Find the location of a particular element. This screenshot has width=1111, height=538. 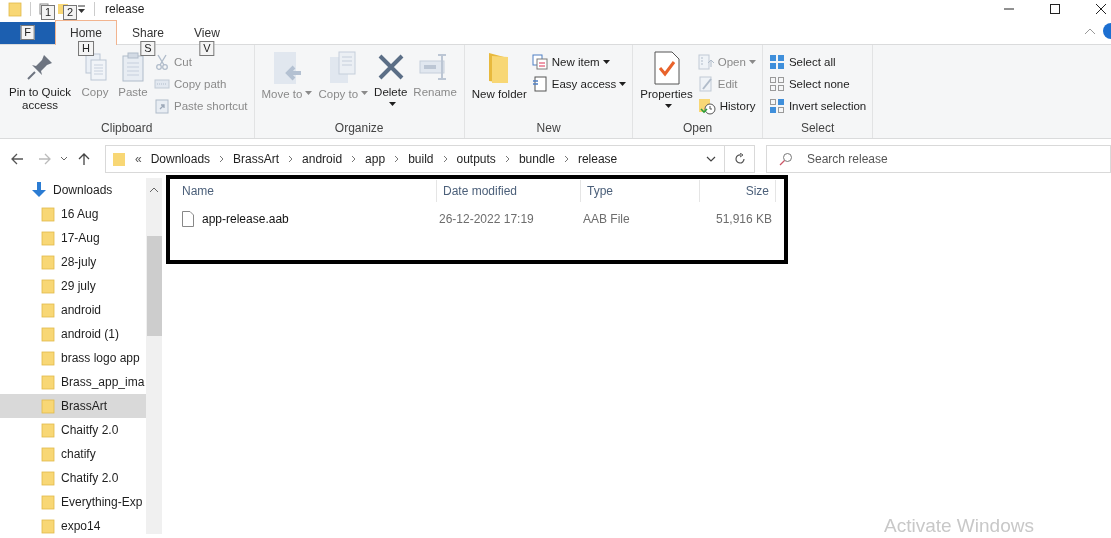

tree-item: chatify is located at coordinates (73, 454).